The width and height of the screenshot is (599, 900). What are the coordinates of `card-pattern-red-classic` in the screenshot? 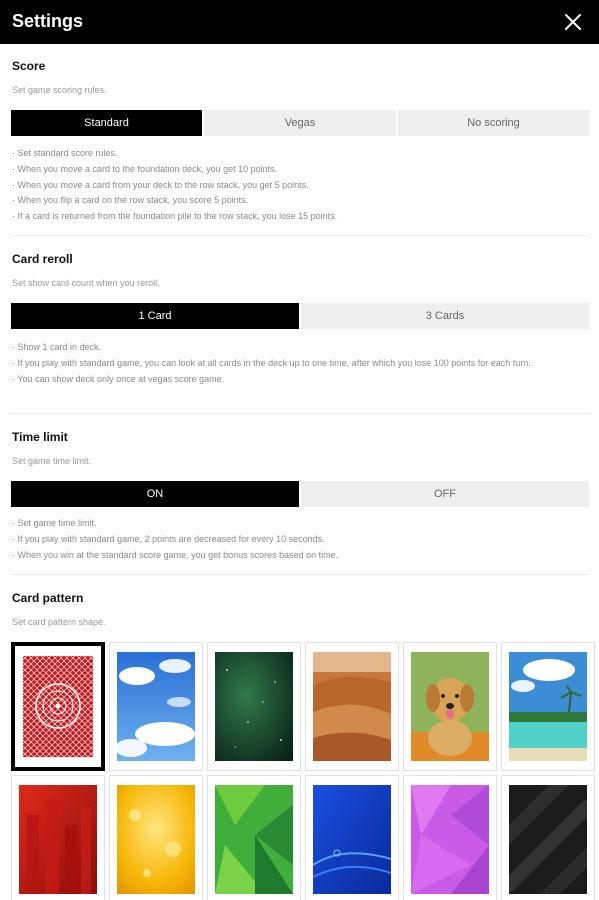 It's located at (58, 706).